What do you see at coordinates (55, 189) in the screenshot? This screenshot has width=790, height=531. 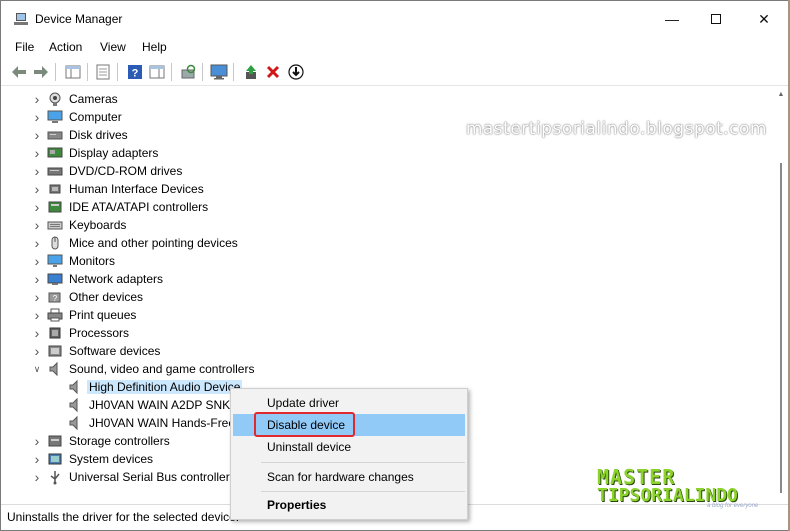 I see `hid-icon` at bounding box center [55, 189].